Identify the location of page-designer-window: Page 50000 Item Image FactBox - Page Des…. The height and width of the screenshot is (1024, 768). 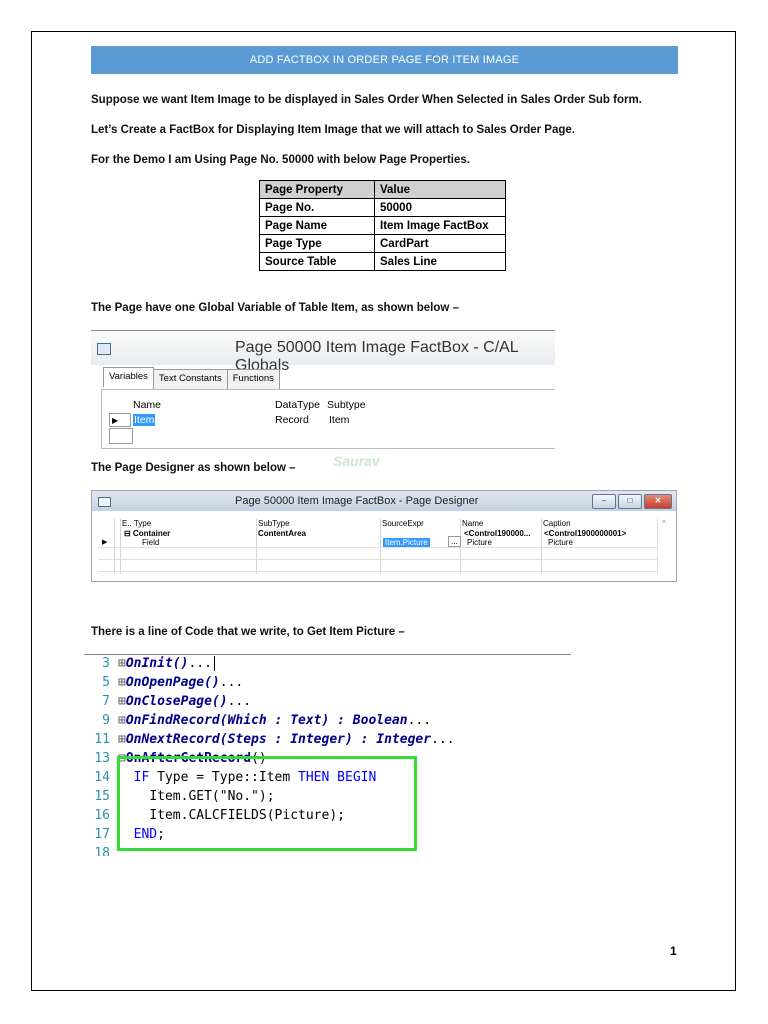
(384, 536).